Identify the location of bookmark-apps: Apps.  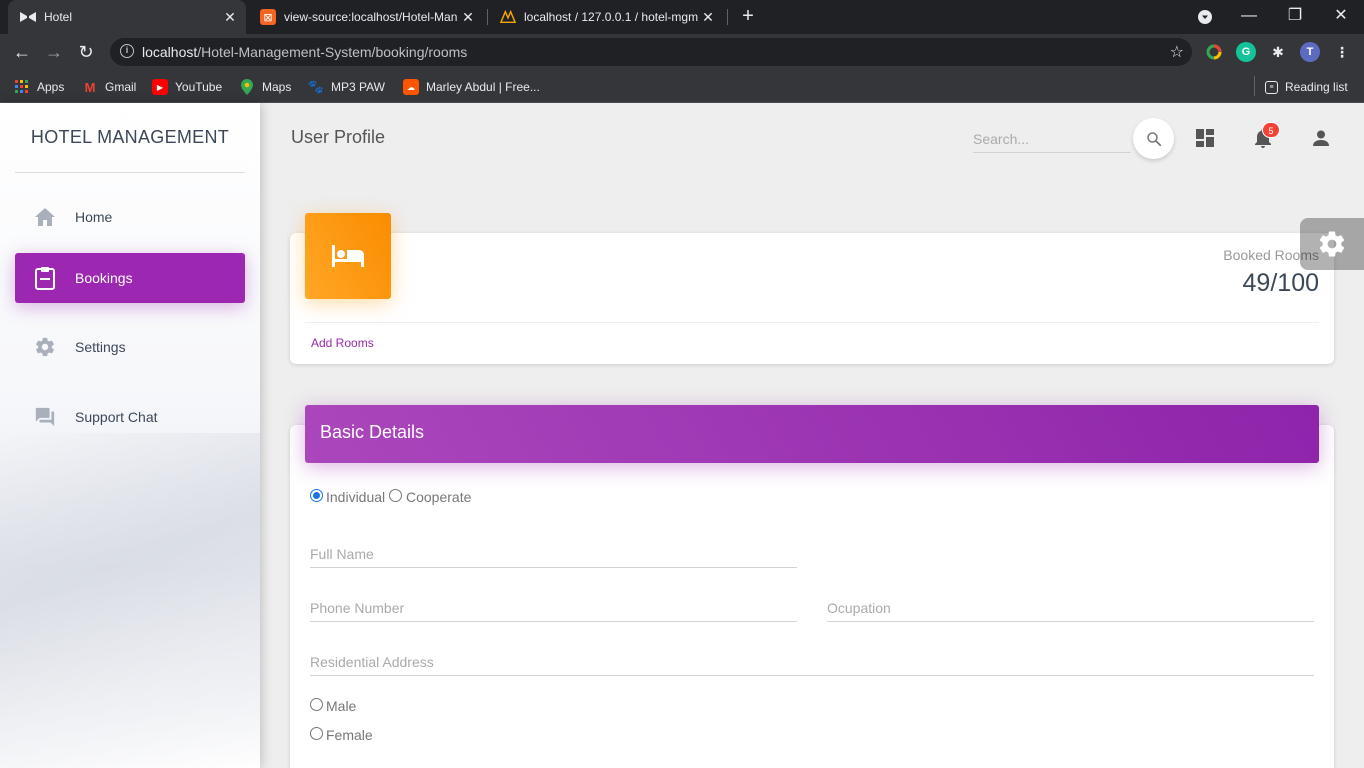
(39, 87).